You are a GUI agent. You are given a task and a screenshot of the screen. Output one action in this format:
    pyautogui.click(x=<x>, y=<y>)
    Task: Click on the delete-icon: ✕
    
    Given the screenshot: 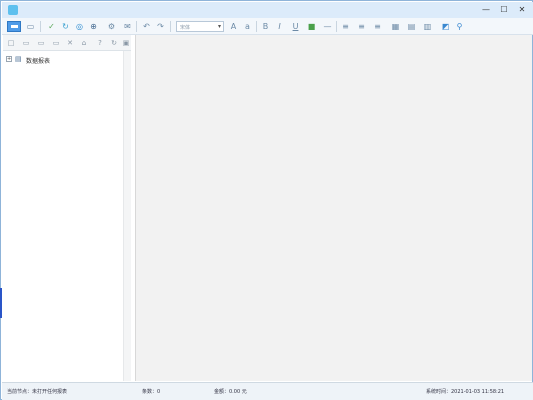 What is the action you would take?
    pyautogui.click(x=70, y=43)
    